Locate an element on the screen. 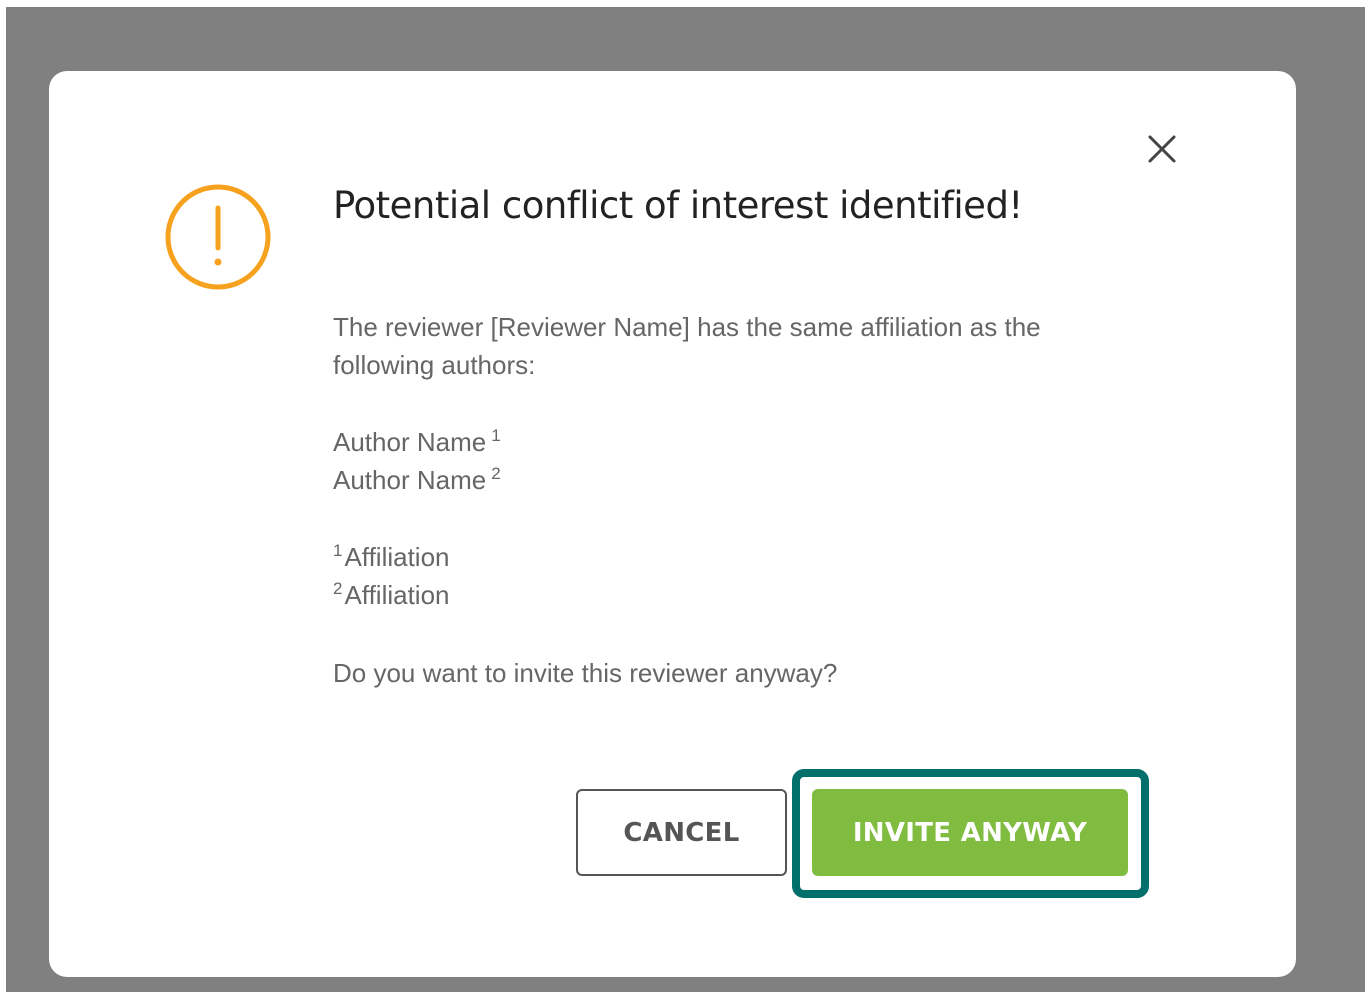 The width and height of the screenshot is (1365, 992). close-icon is located at coordinates (1162, 149).